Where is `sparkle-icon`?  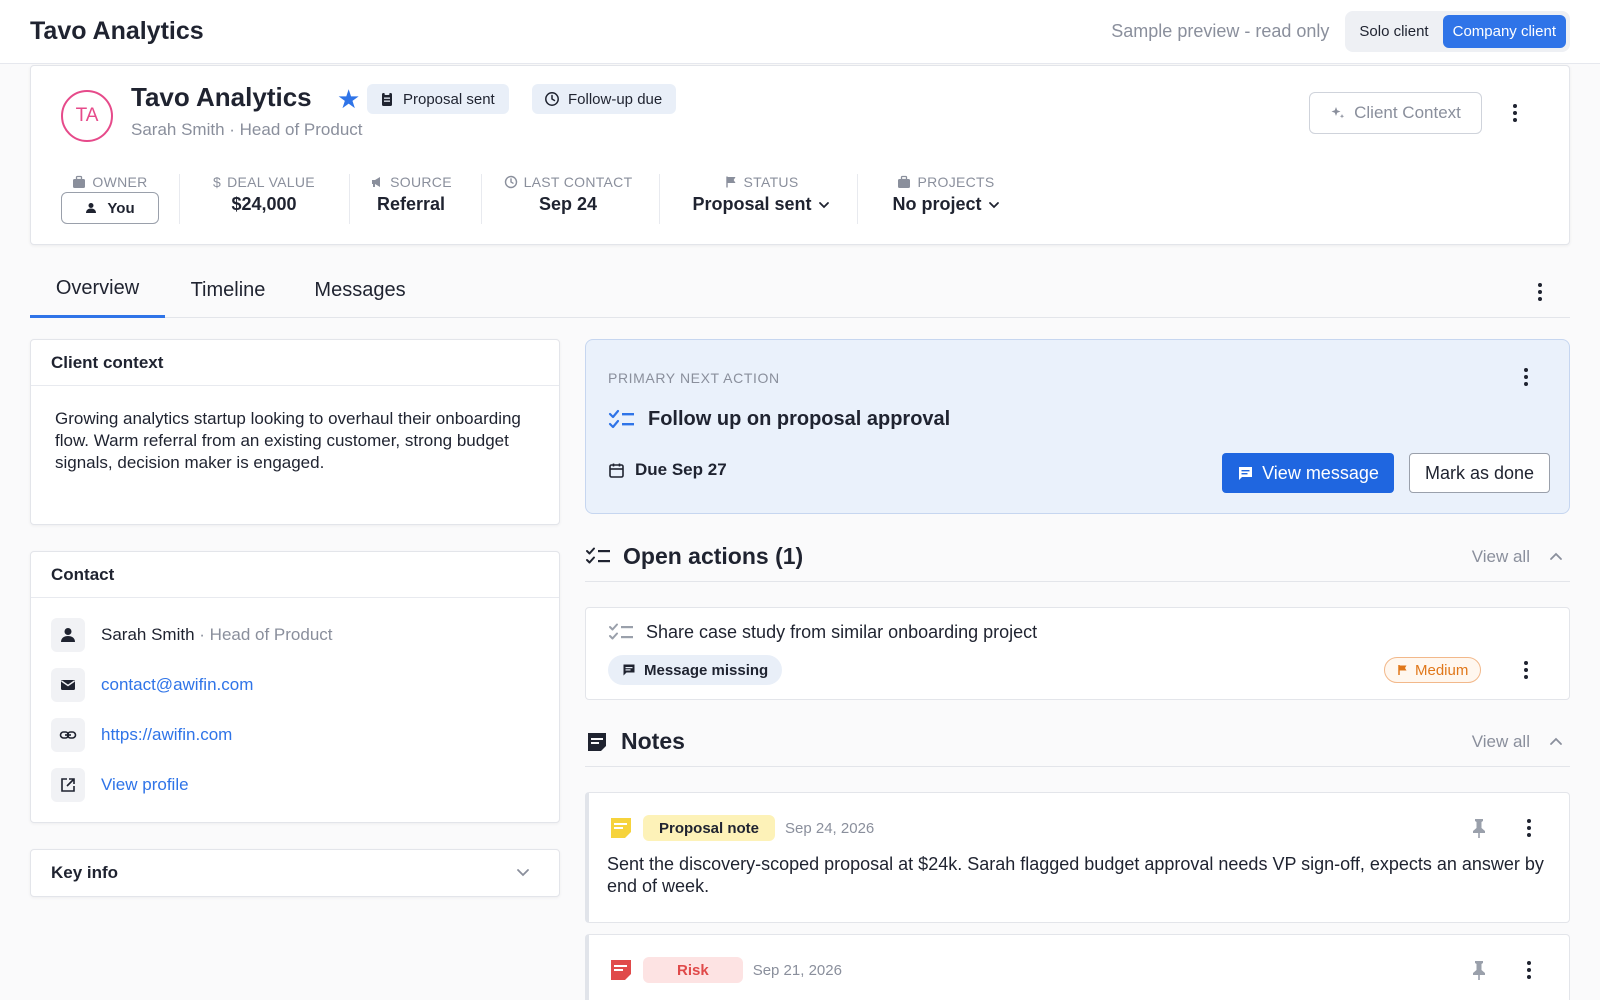 sparkle-icon is located at coordinates (1338, 113).